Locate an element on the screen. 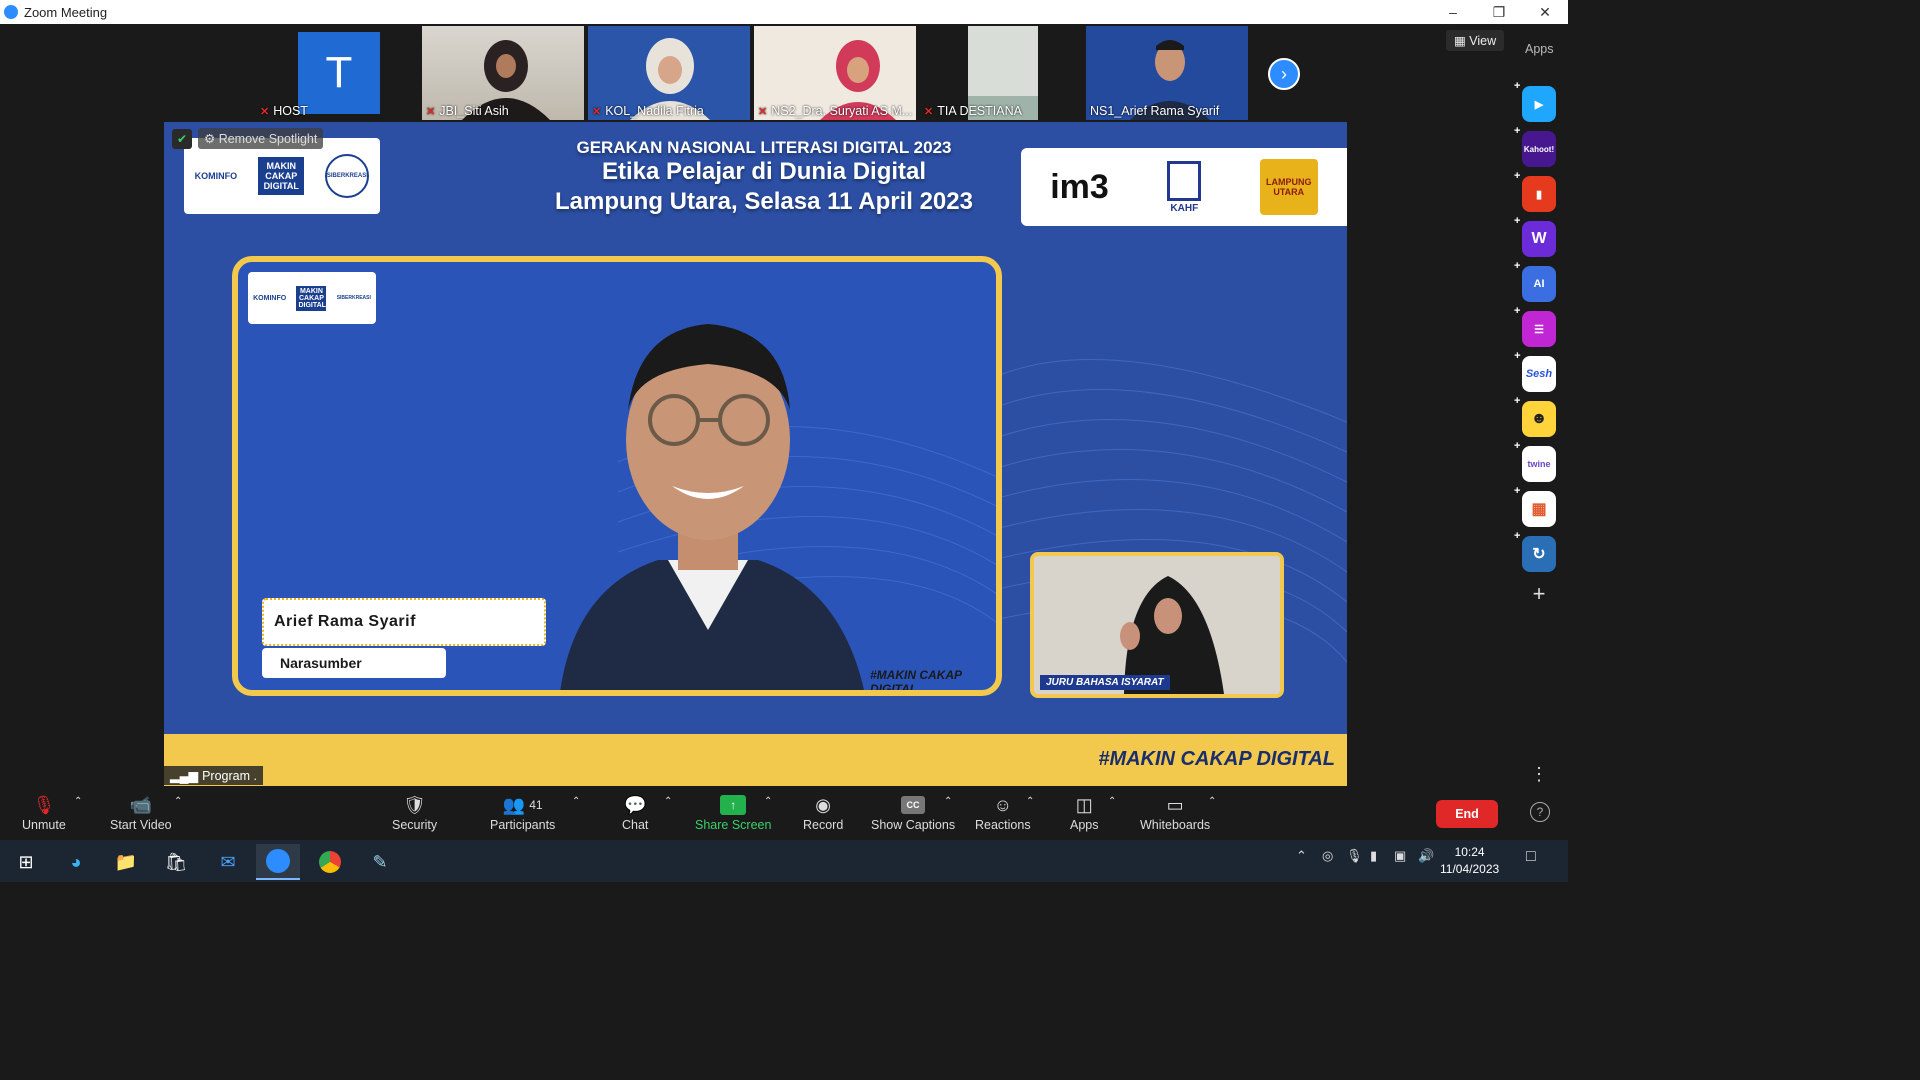  windows-start-icon: ⊞ is located at coordinates (26, 862).